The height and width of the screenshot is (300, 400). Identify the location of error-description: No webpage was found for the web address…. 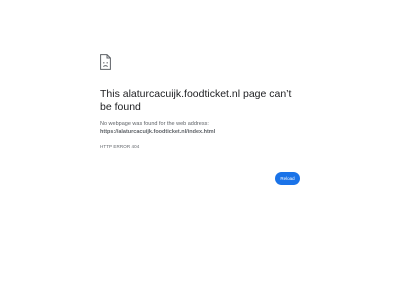
(154, 124).